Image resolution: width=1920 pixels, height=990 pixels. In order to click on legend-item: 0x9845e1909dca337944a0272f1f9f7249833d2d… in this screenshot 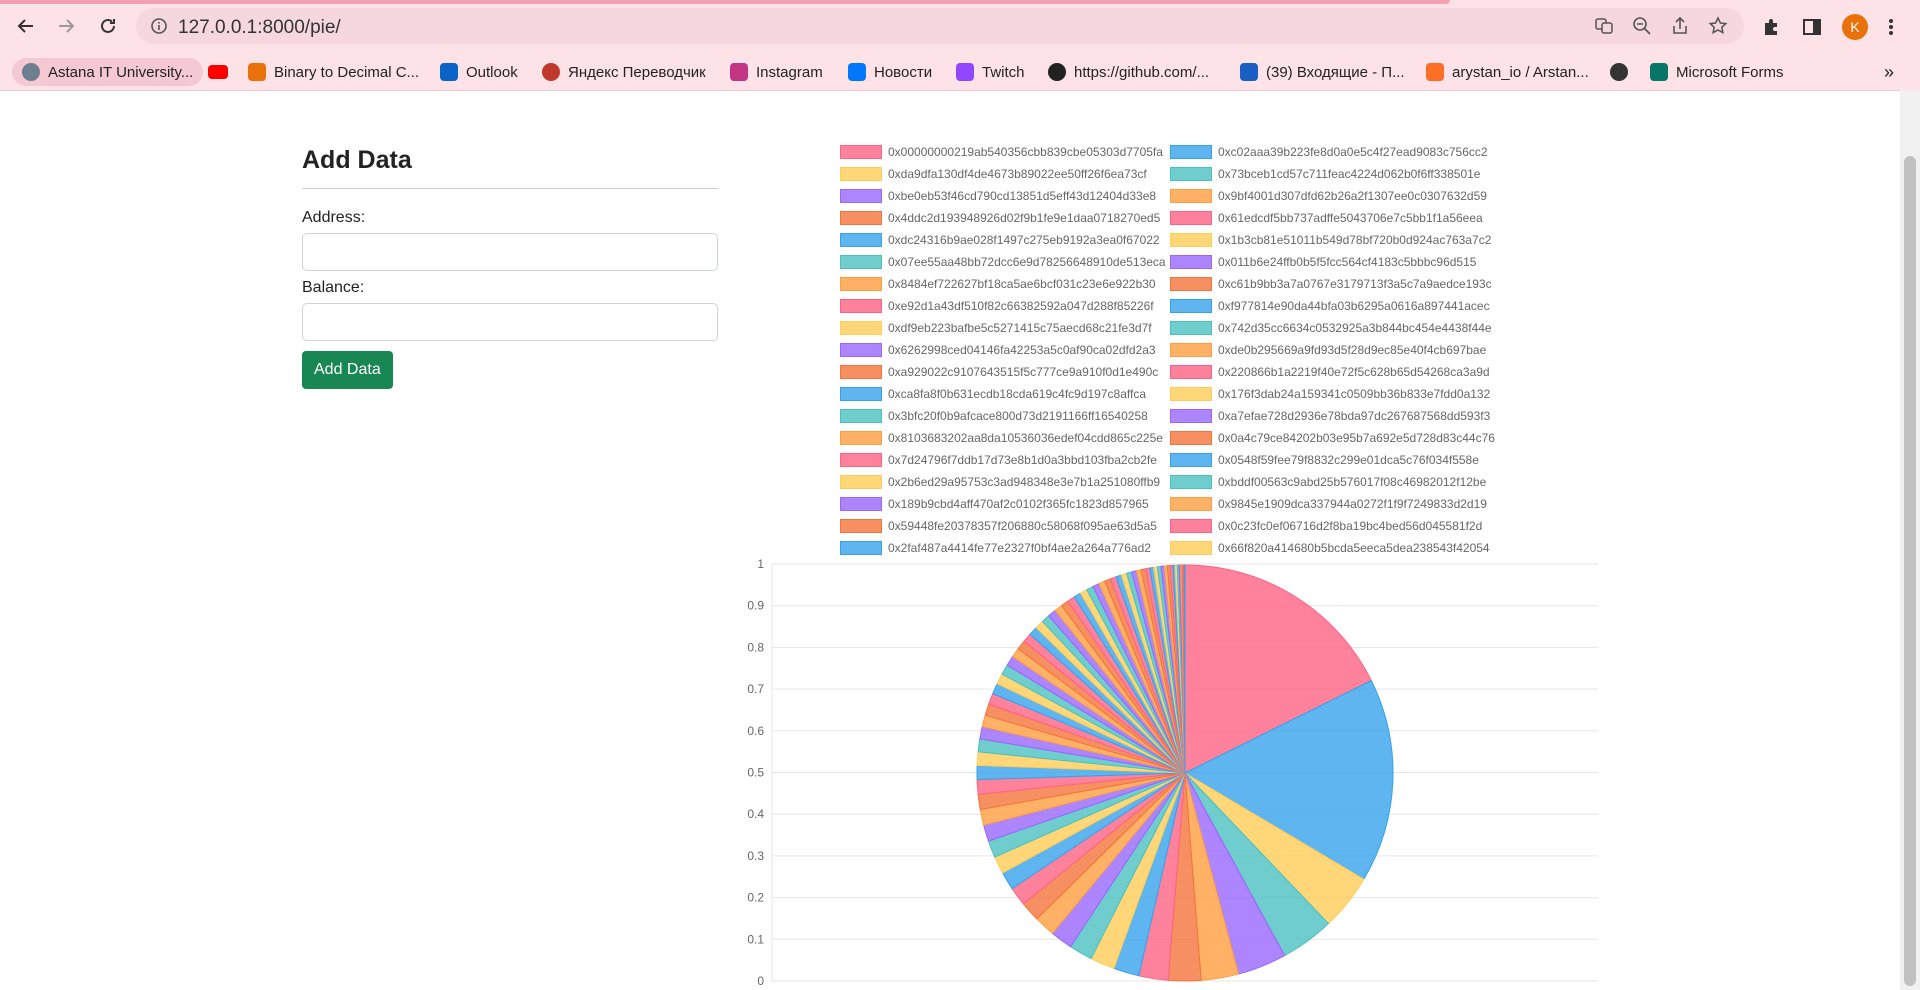, I will do `click(1328, 504)`.